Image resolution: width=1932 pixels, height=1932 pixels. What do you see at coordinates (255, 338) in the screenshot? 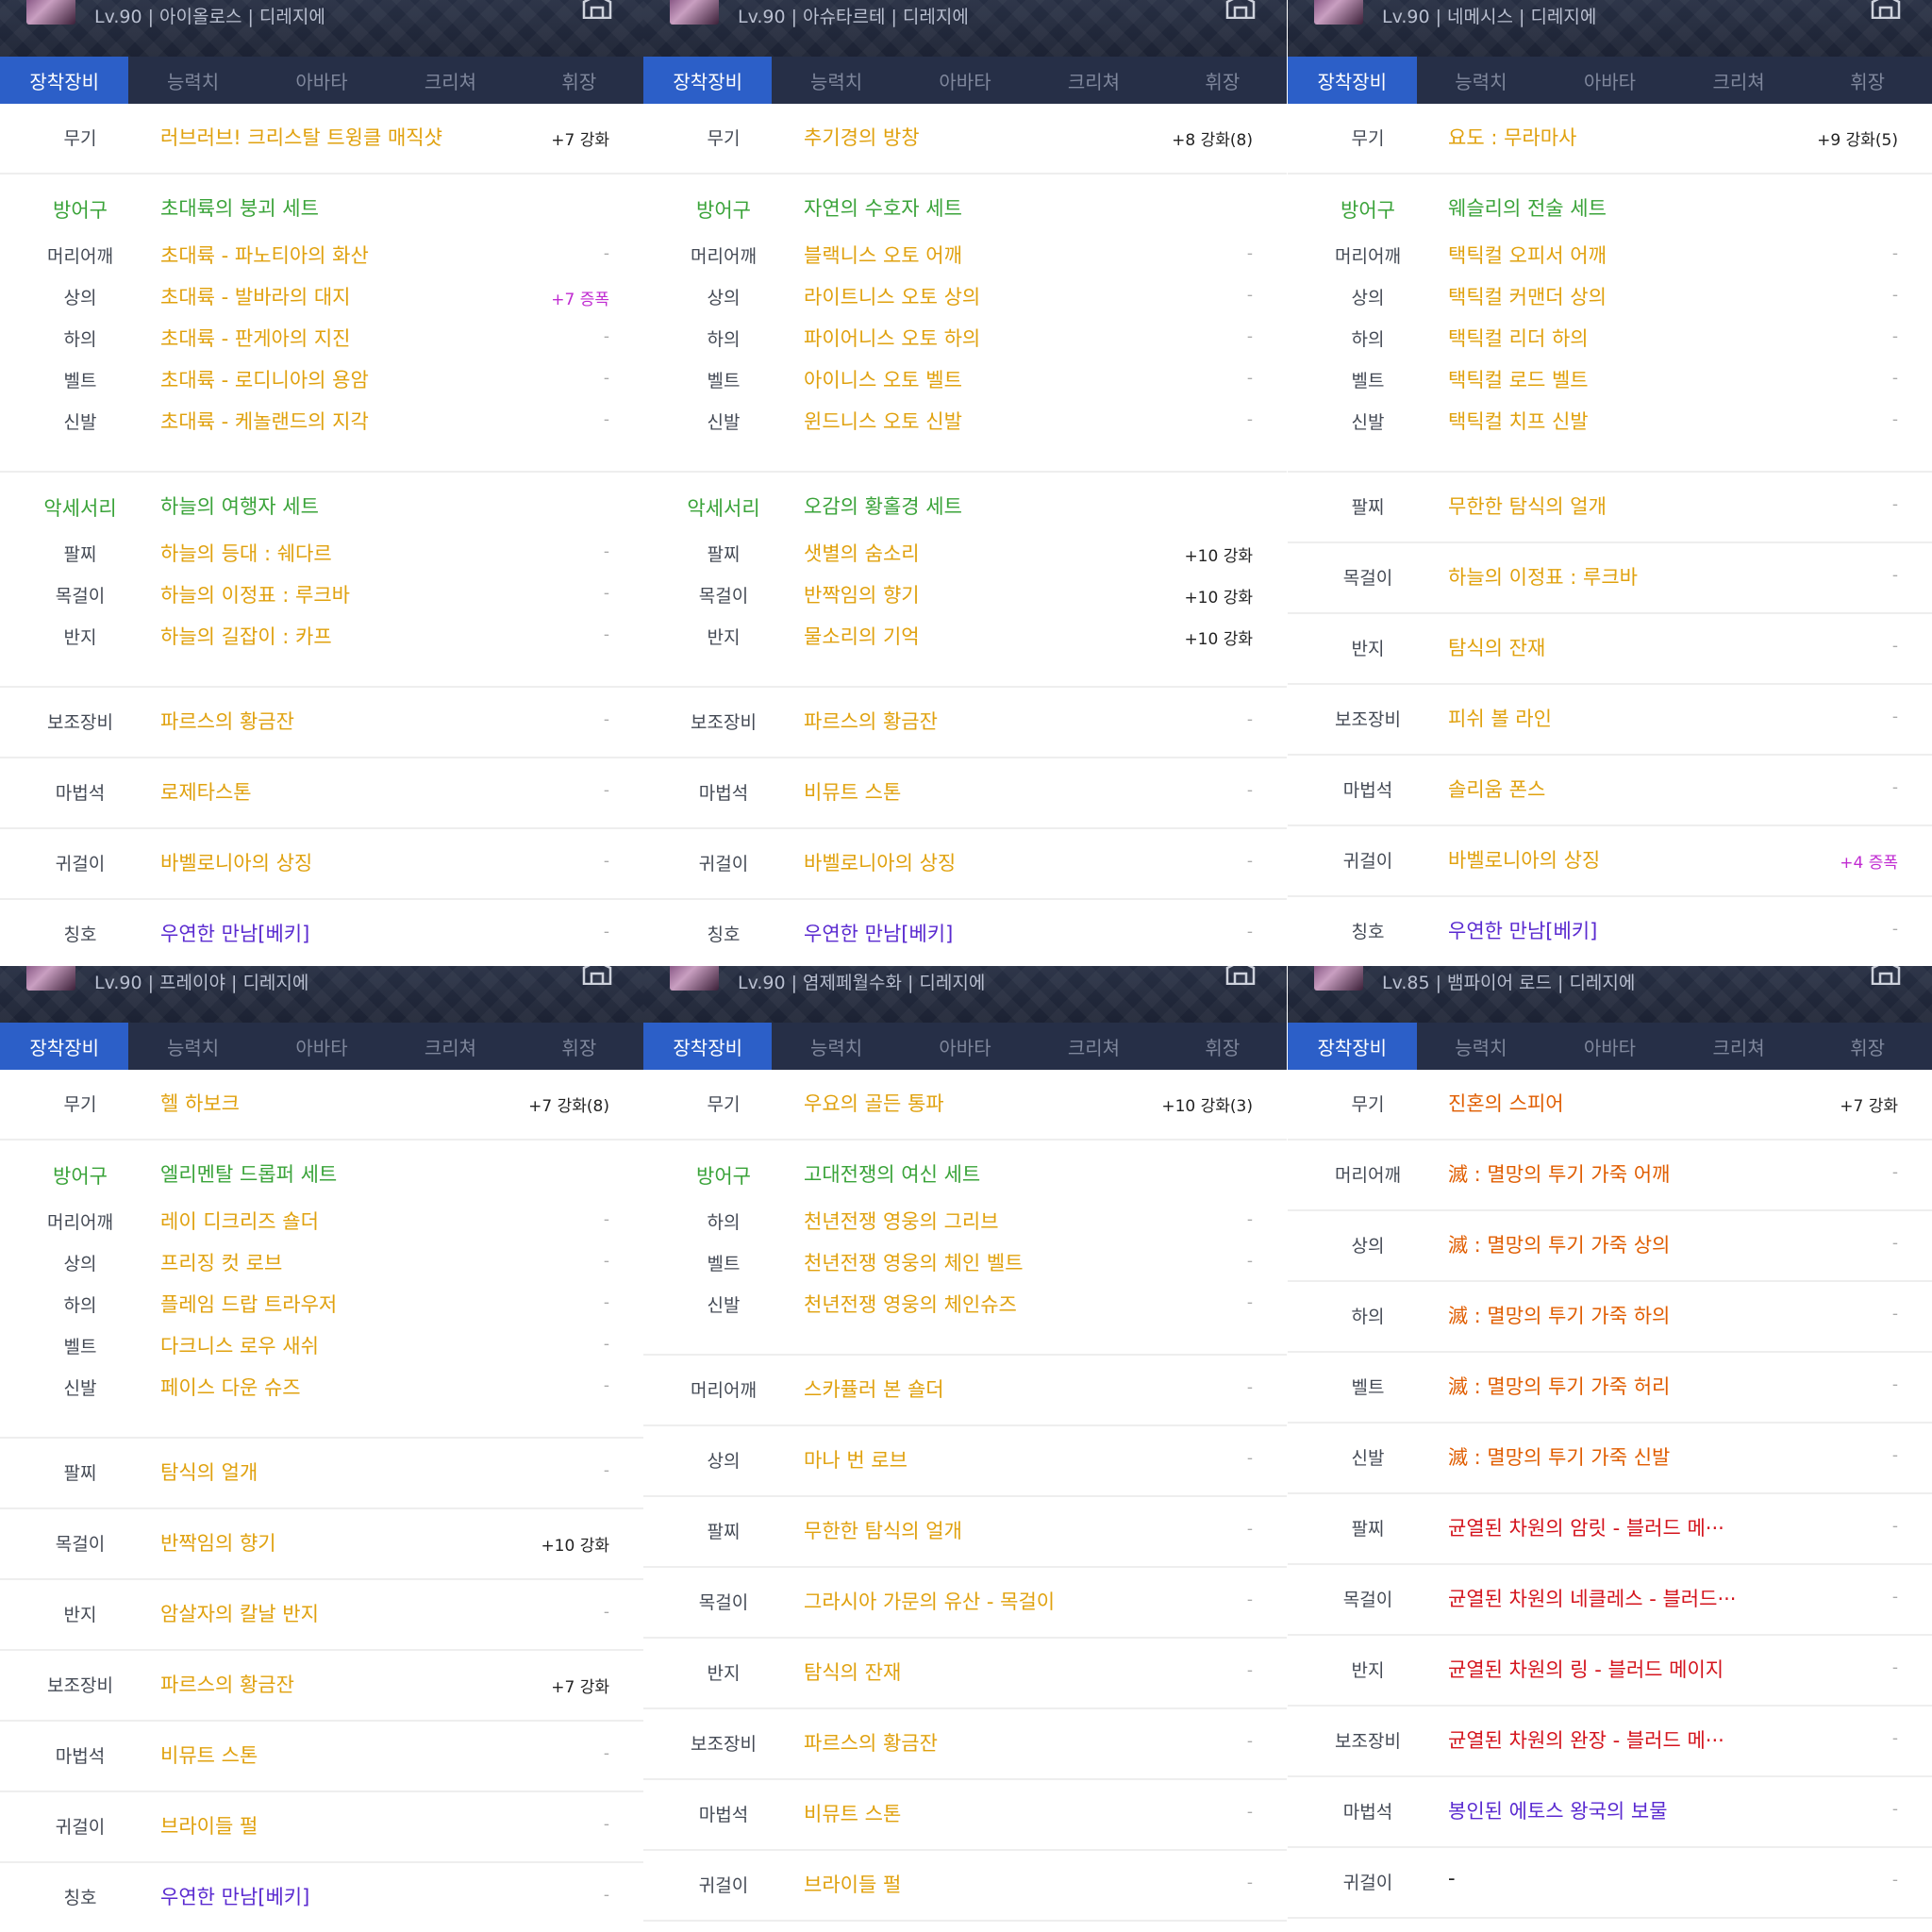
I see `item-name: 초대륙 - 판게아의 지진` at bounding box center [255, 338].